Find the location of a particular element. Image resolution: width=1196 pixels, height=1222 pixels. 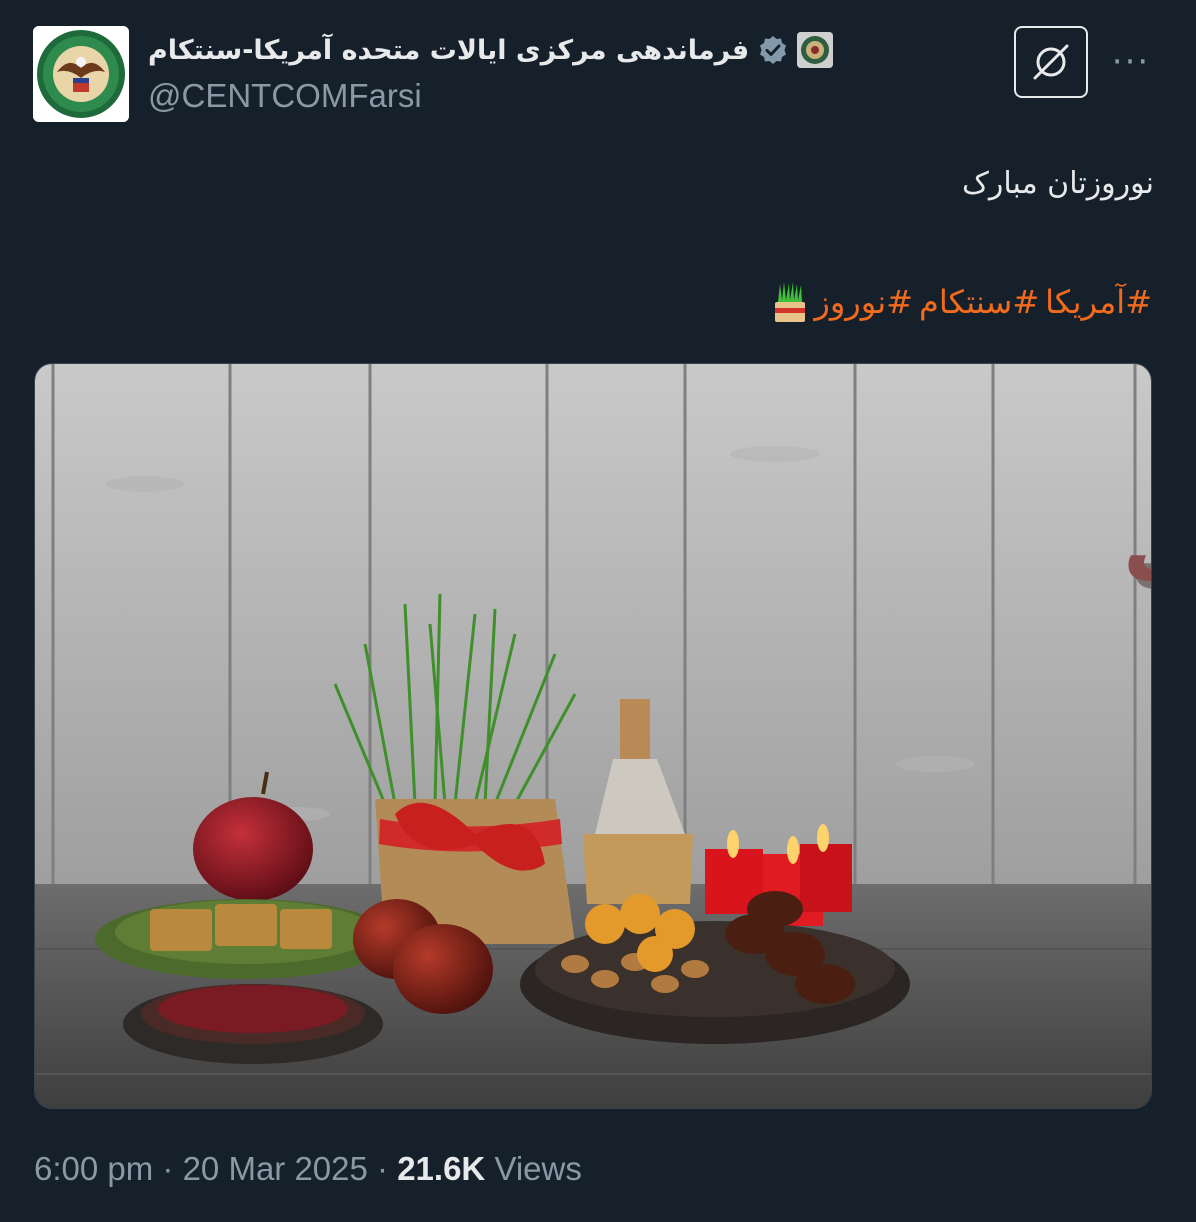

image-greeting-text: نوروز مبارک is located at coordinates (1137, 549).